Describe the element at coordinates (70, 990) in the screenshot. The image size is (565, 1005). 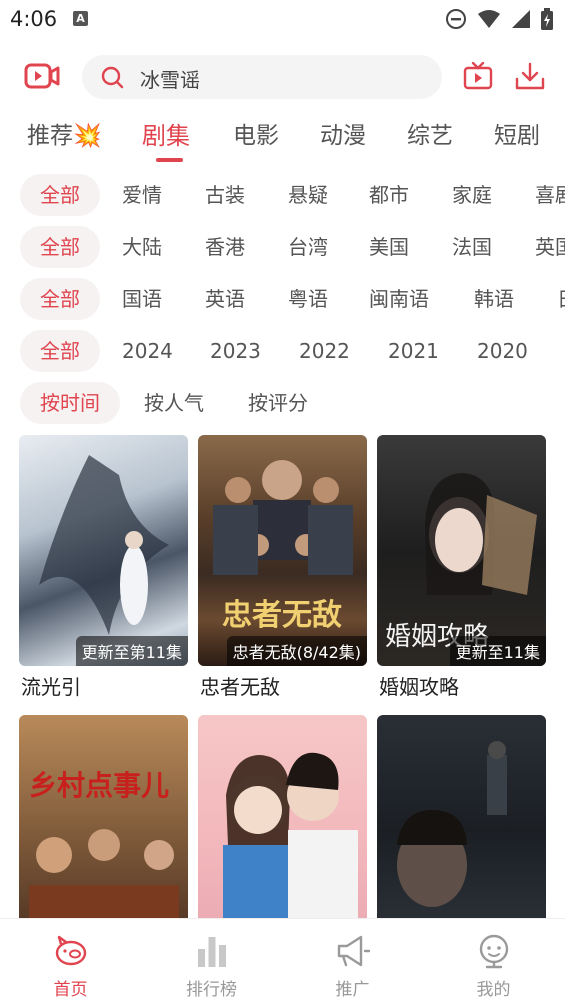
I see `nav-label: 首页` at that location.